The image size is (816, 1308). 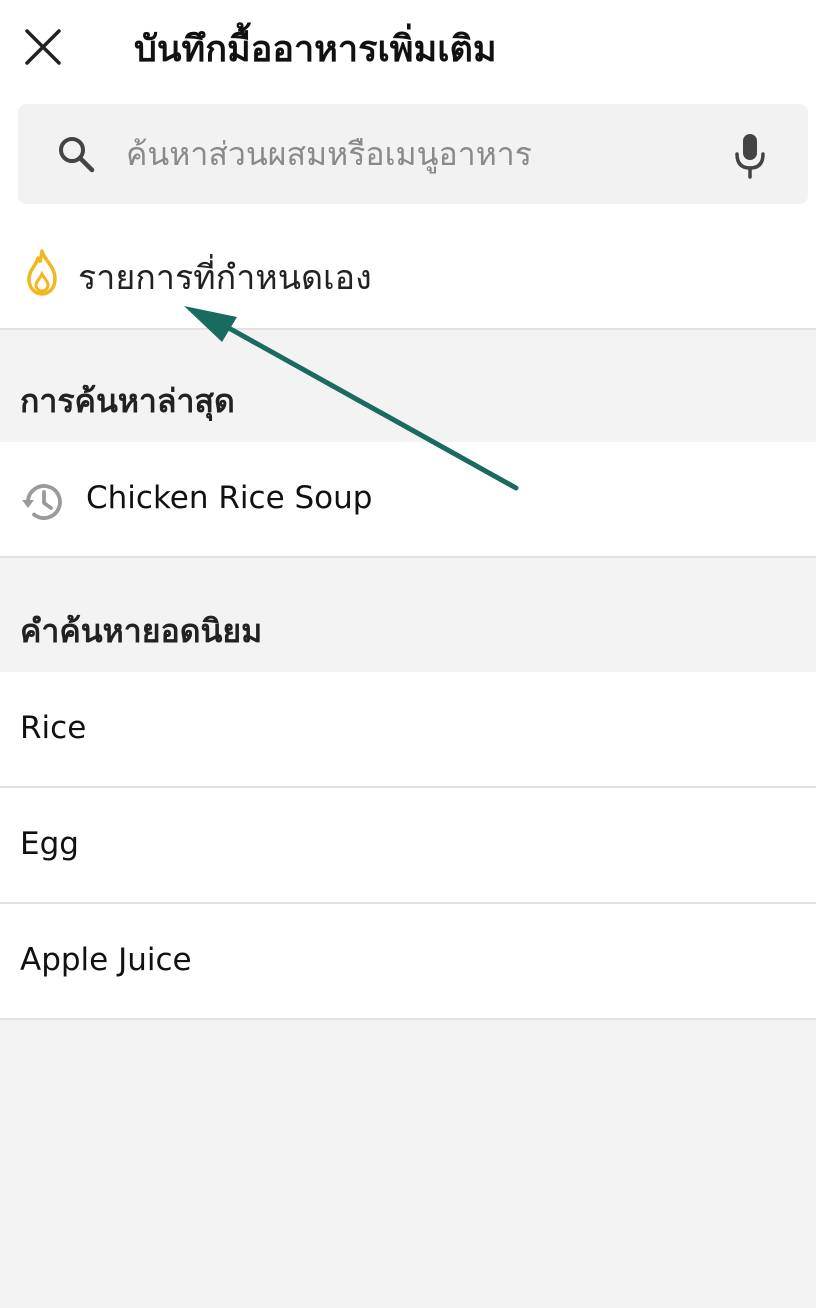 What do you see at coordinates (408, 962) in the screenshot?
I see `popular-search-item: Apple Juice` at bounding box center [408, 962].